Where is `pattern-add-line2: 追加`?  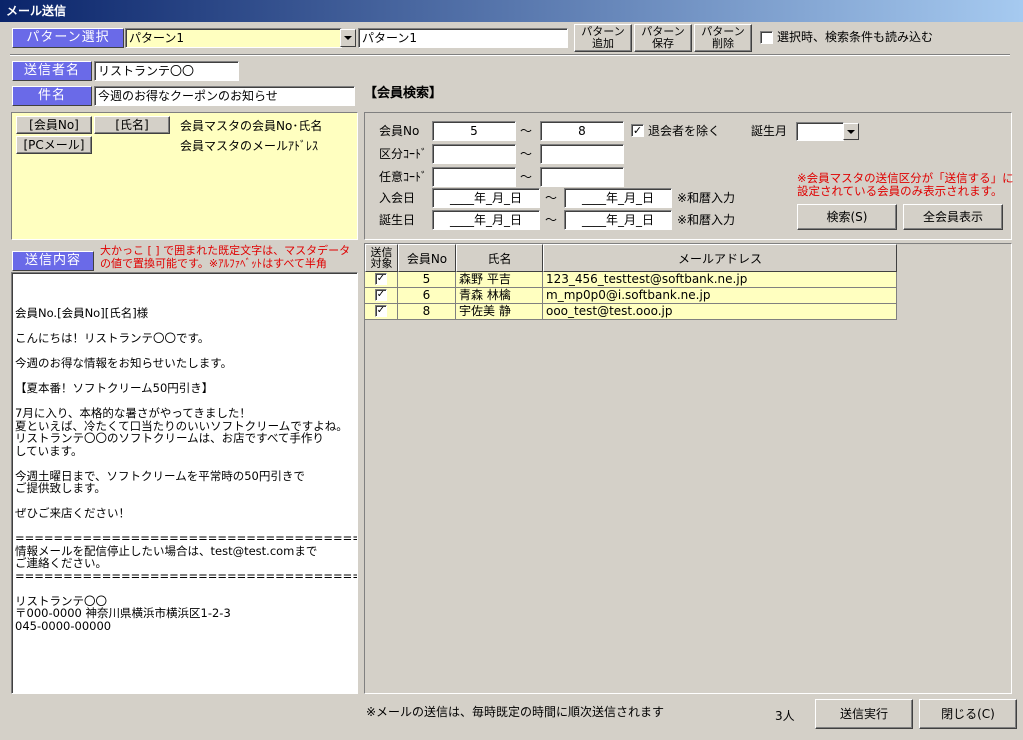 pattern-add-line2: 追加 is located at coordinates (603, 43).